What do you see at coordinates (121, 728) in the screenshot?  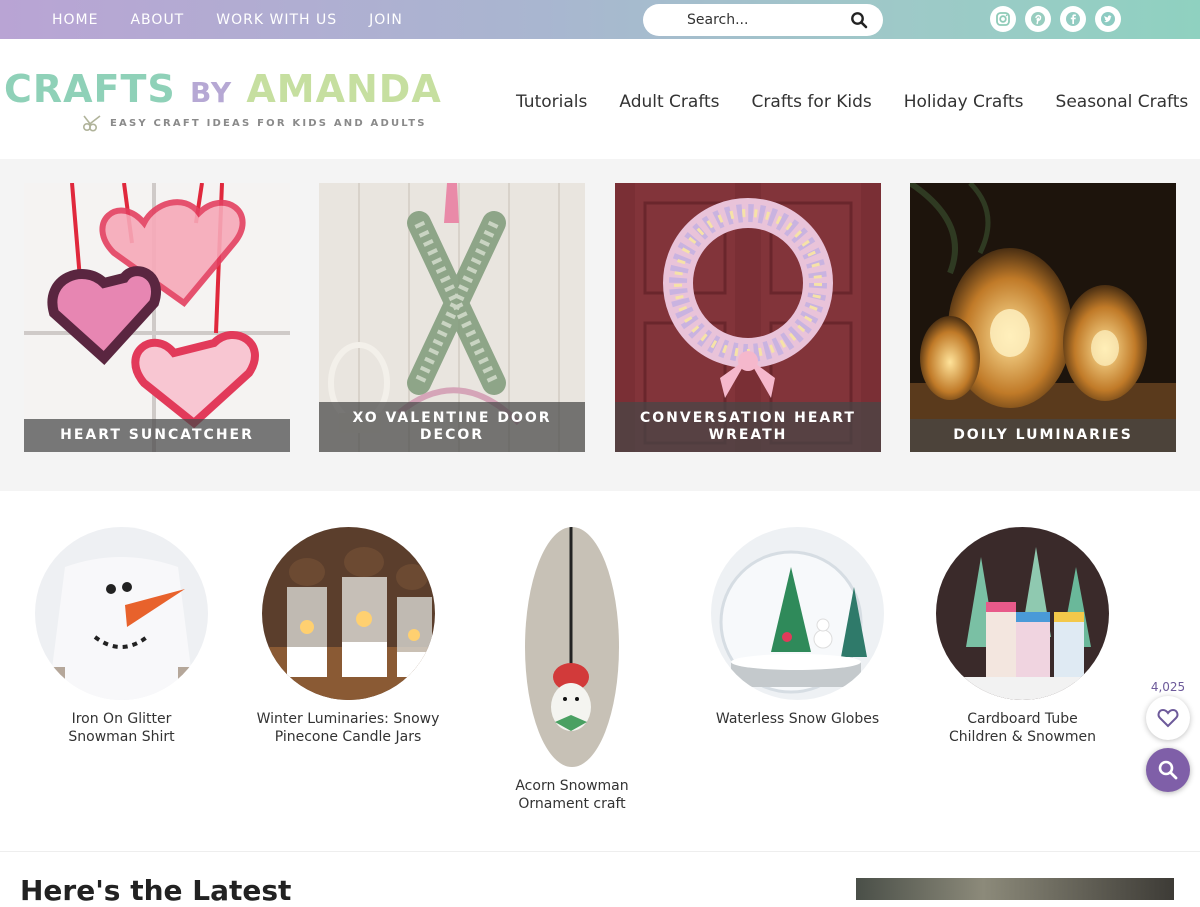 I see `post-title: Iron On Glitter Snowman Shirt` at bounding box center [121, 728].